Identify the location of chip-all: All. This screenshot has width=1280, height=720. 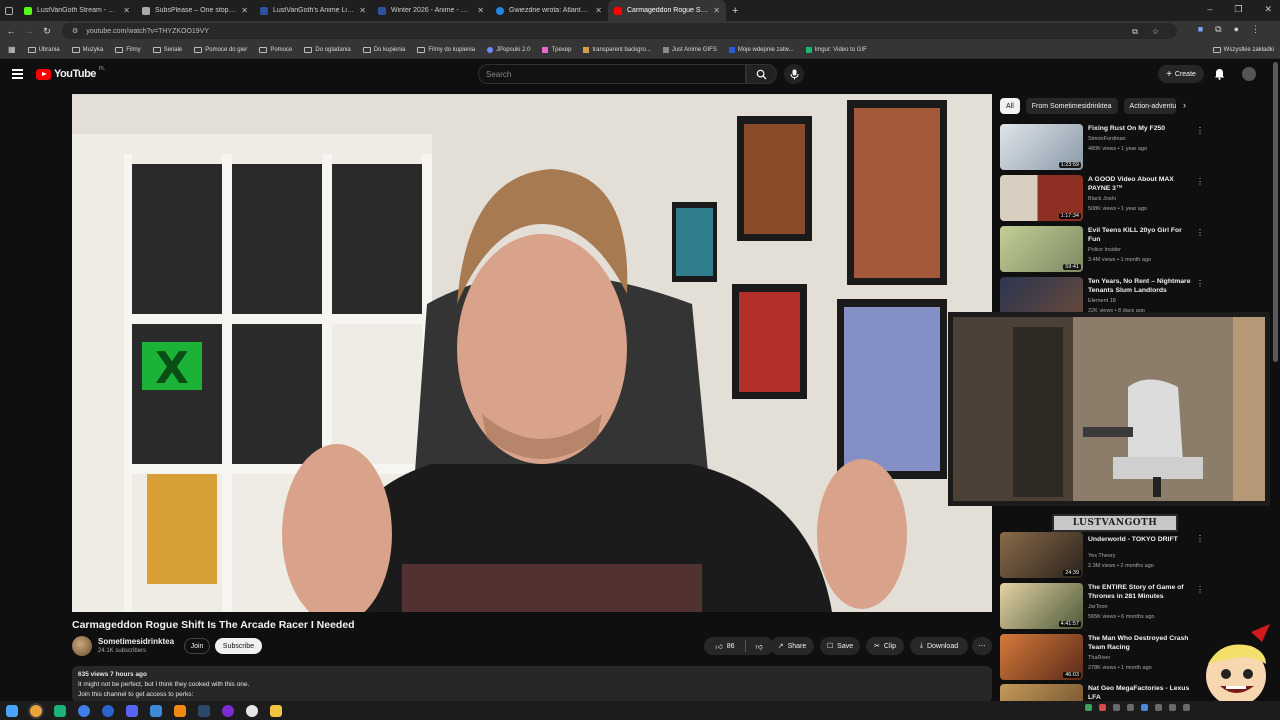
(1010, 106).